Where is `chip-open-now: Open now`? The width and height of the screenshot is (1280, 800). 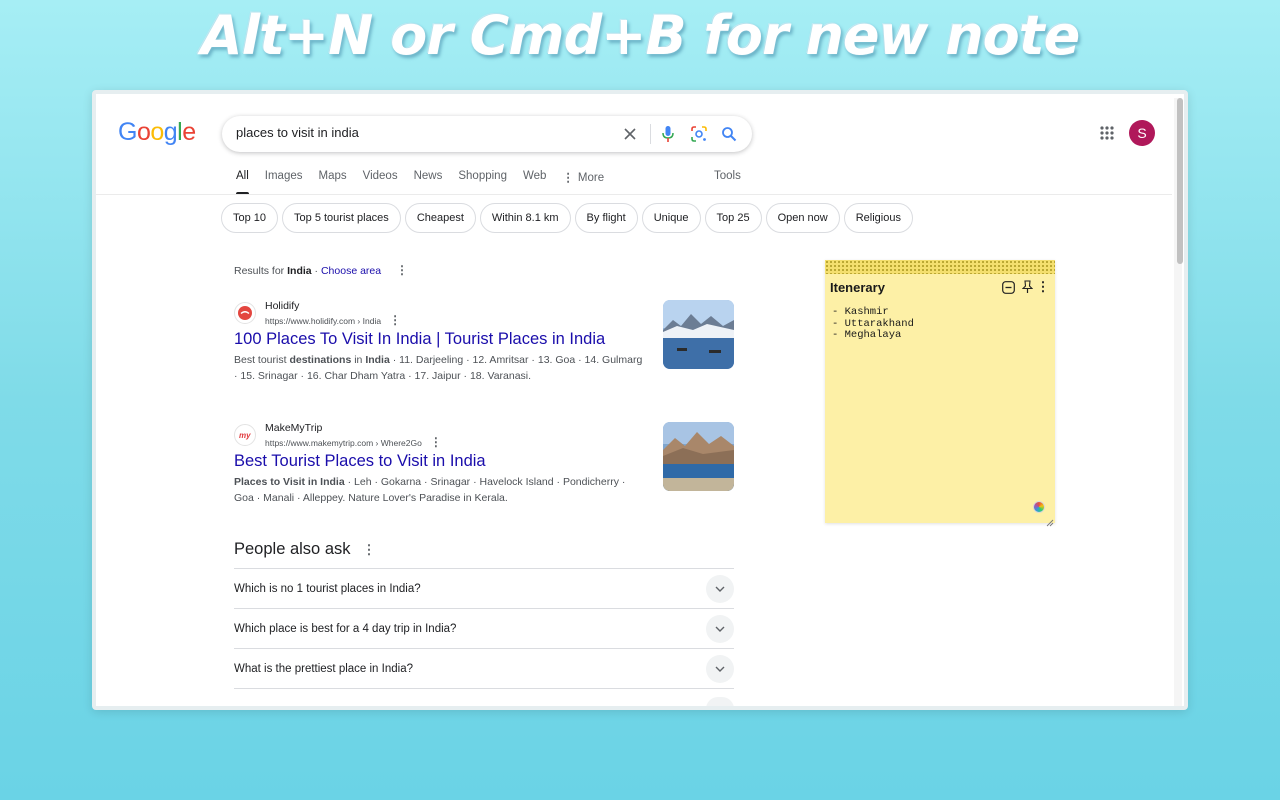
chip-open-now: Open now is located at coordinates (802, 218).